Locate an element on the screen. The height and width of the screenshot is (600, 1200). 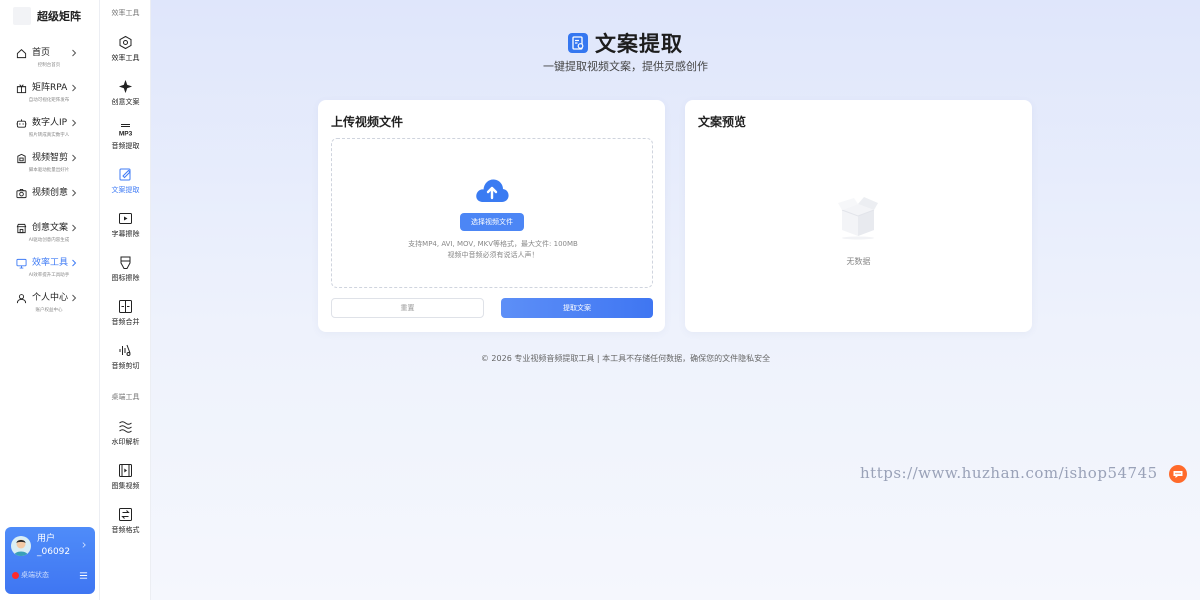
tool-label: 音频提取 is located at coordinates (125, 146).